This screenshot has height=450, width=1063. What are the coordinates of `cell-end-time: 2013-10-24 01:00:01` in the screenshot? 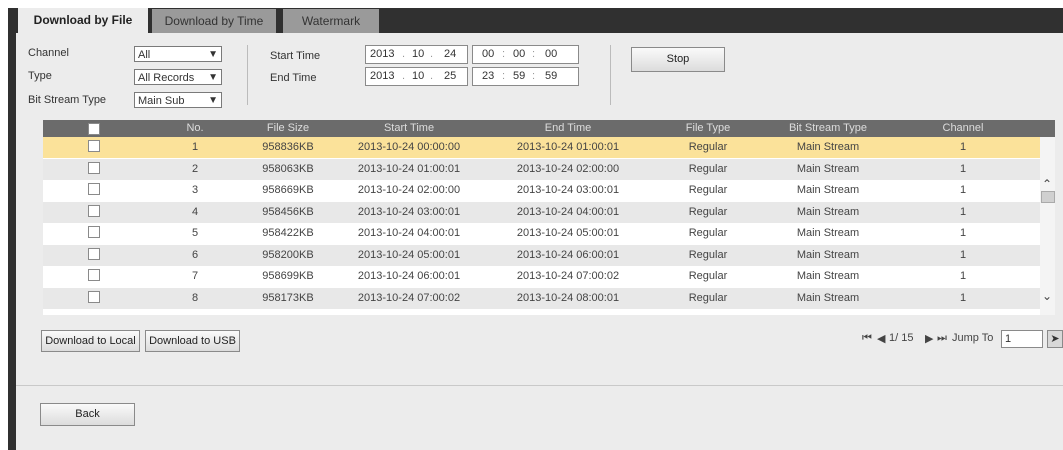 It's located at (568, 147).